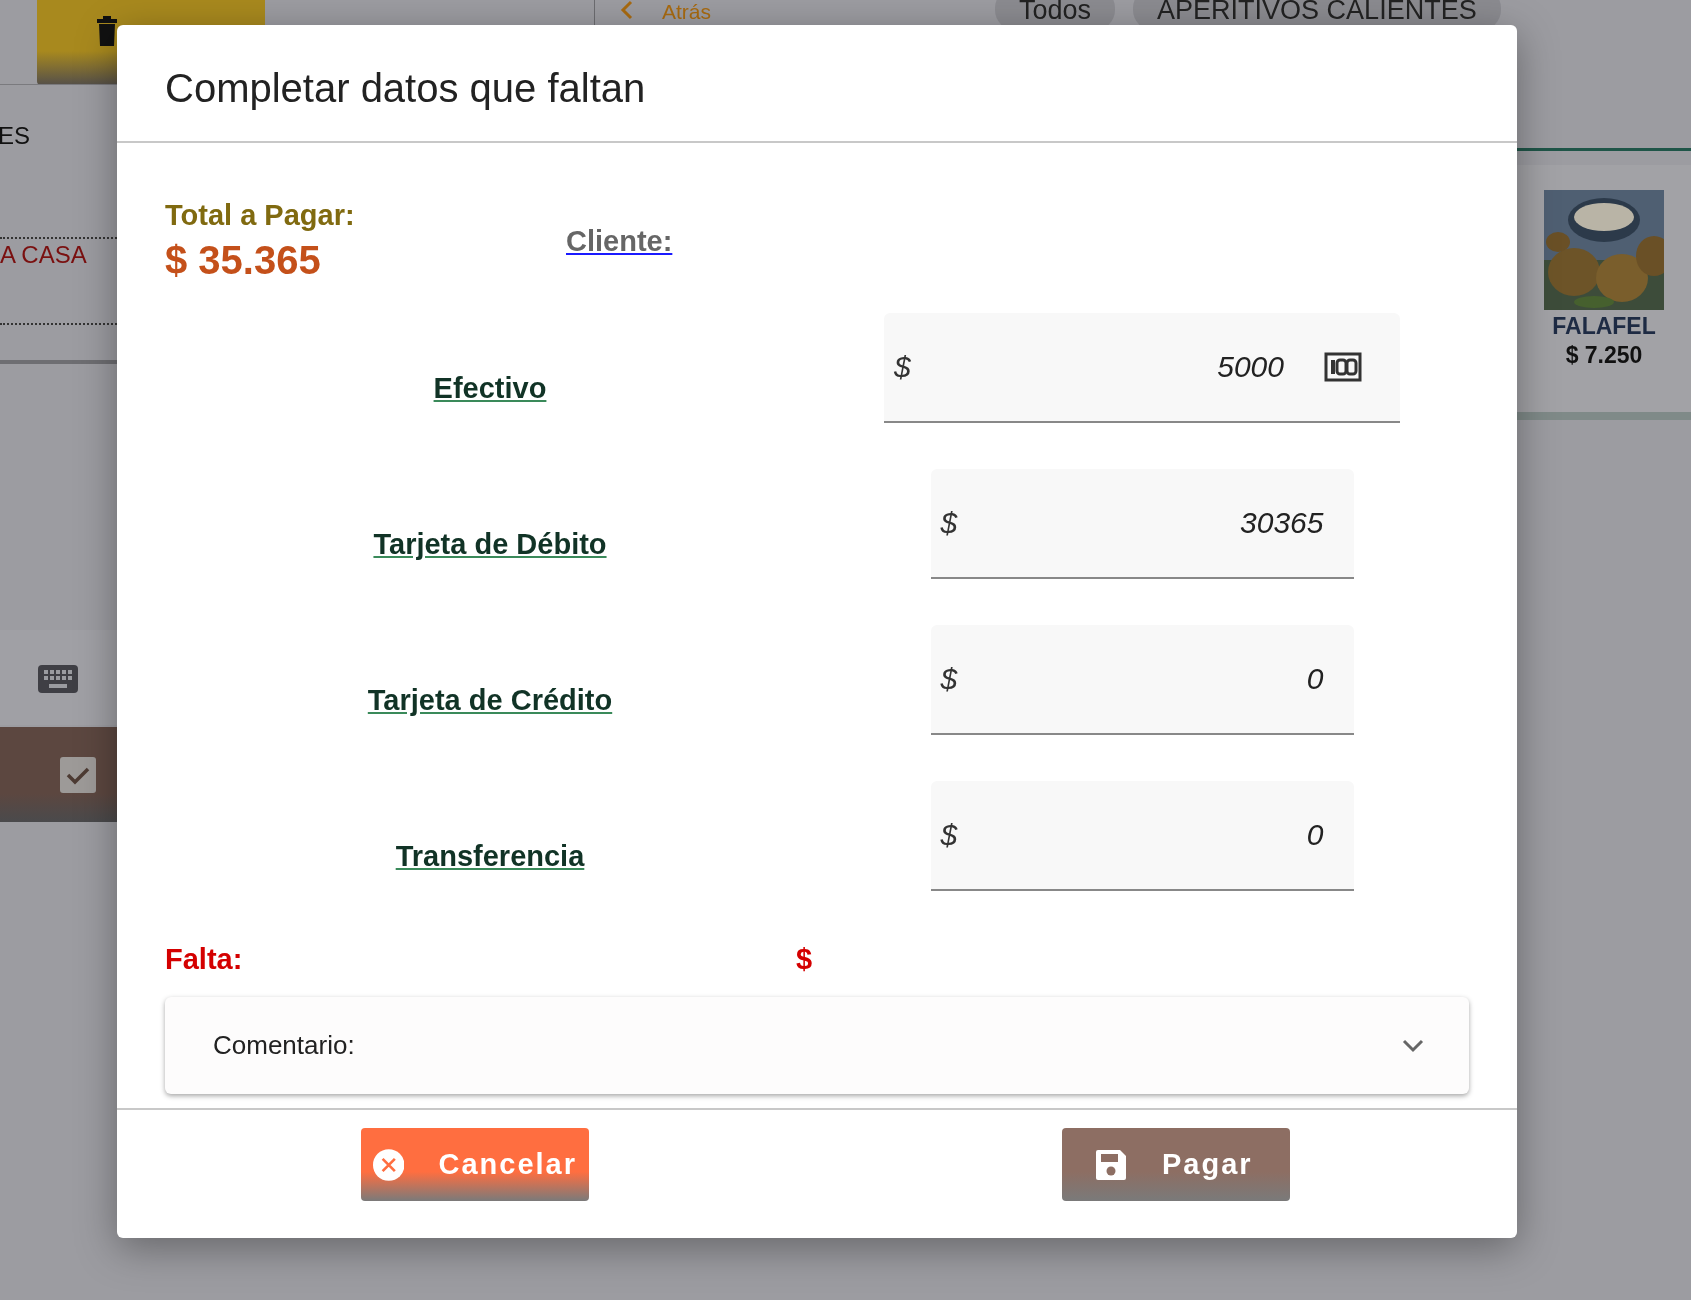 The height and width of the screenshot is (1300, 1691). What do you see at coordinates (43, 255) in the screenshot?
I see `order-text: A CASA` at bounding box center [43, 255].